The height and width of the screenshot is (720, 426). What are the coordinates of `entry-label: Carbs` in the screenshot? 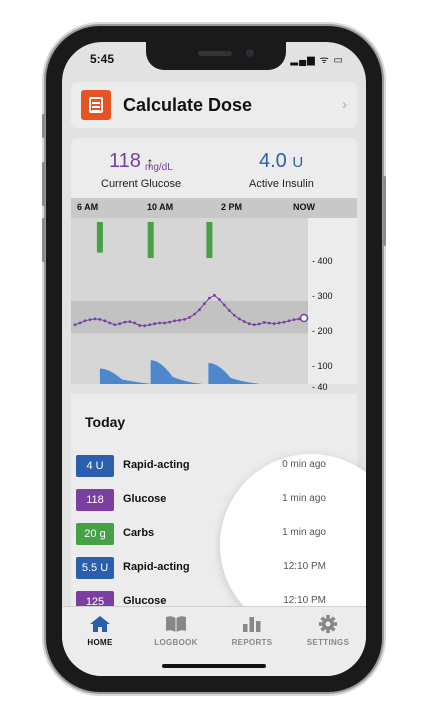 It's located at (139, 533).